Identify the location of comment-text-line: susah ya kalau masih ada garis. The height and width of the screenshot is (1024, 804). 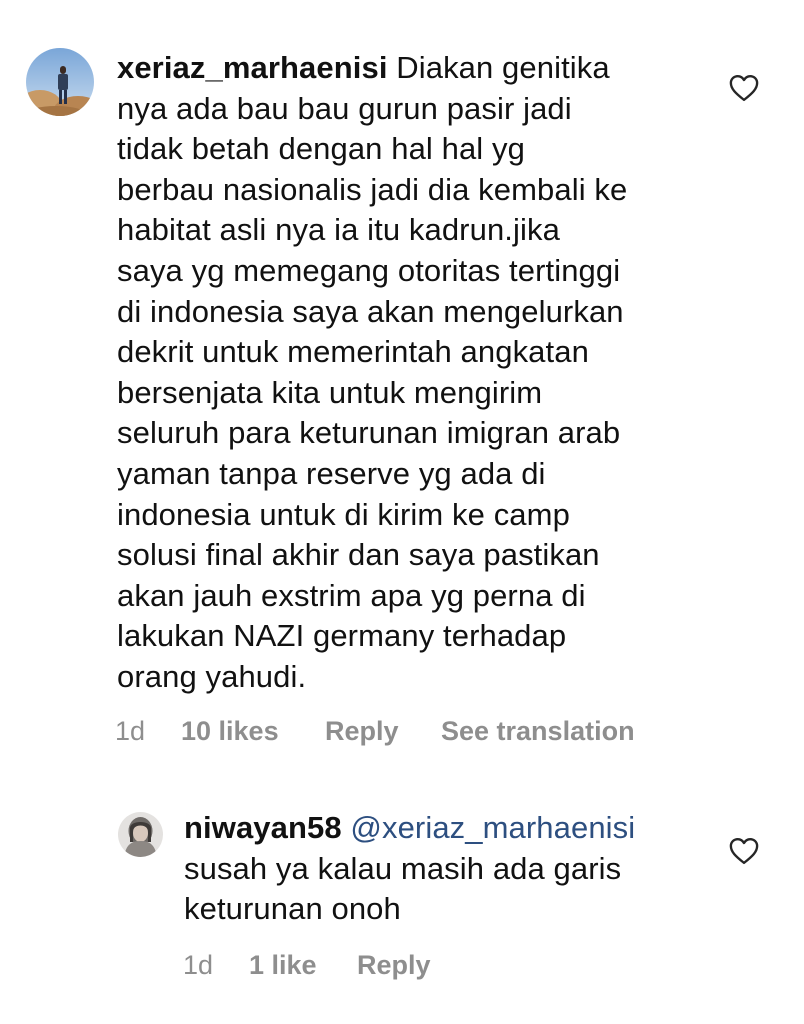
(403, 868).